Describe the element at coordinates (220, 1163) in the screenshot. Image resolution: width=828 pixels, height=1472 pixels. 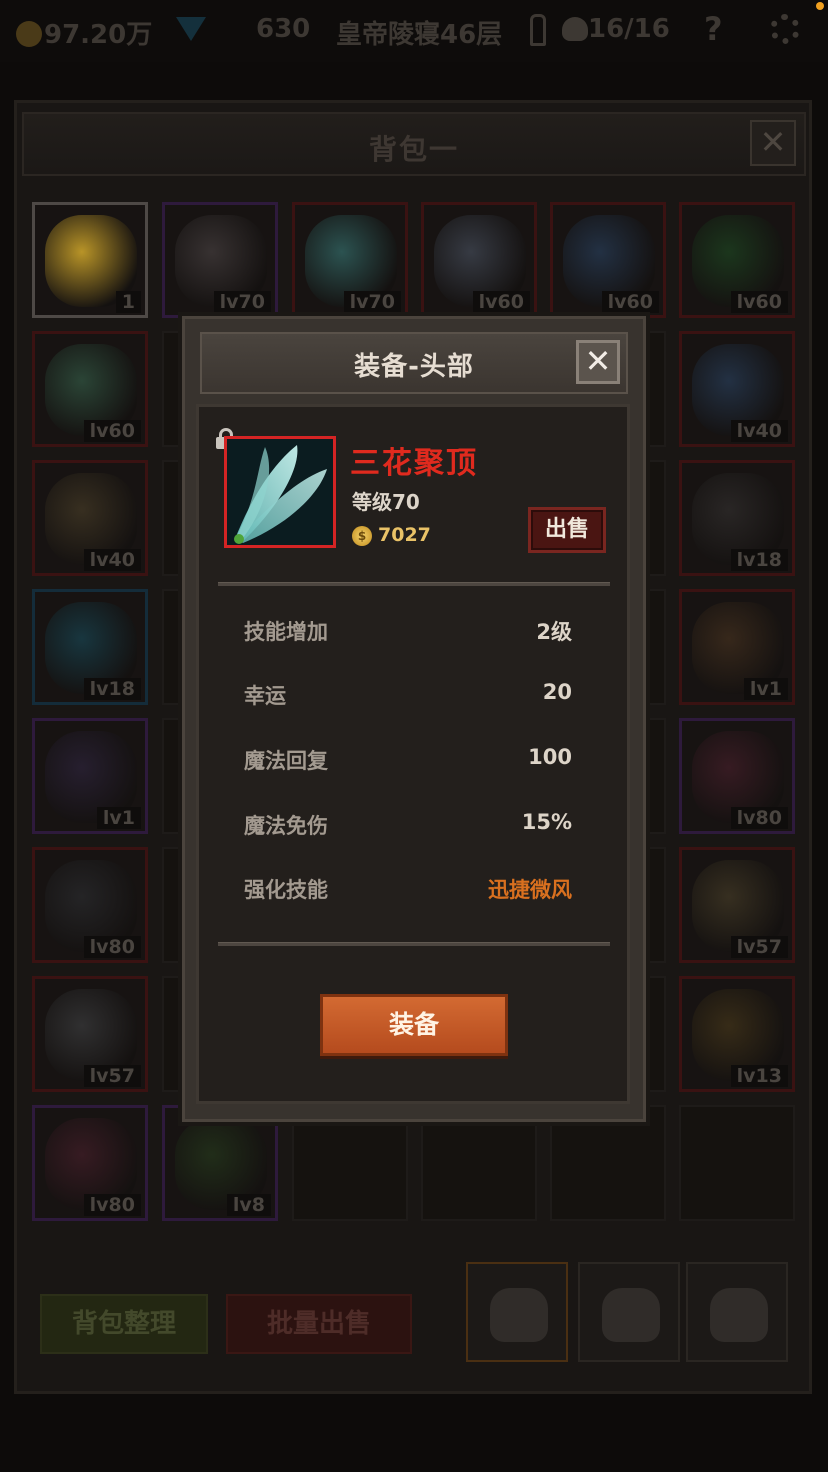
I see `inventory-slot: lv8` at that location.